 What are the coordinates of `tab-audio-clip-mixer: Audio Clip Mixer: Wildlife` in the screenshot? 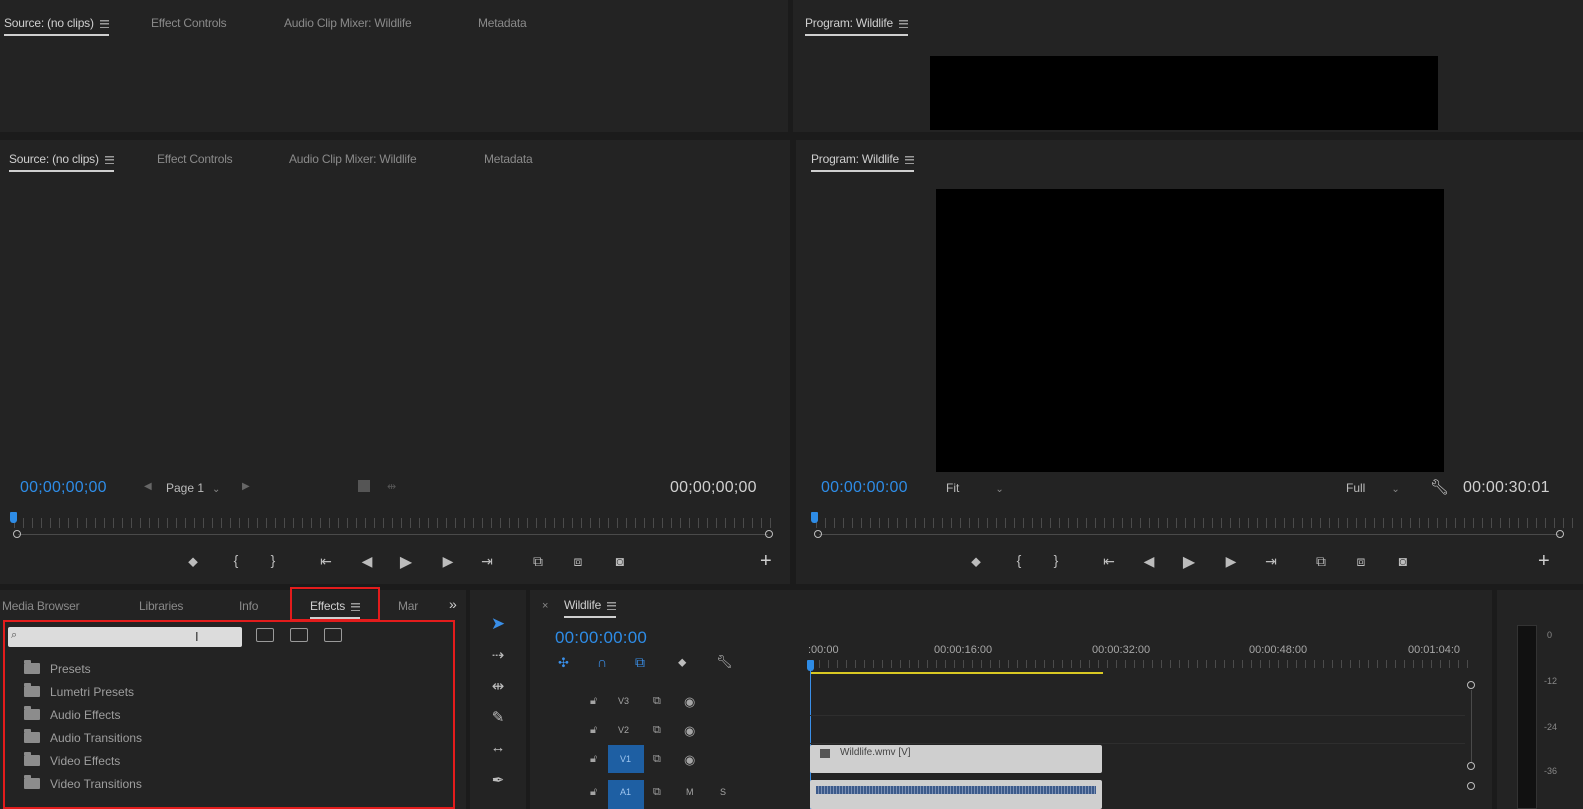 It's located at (353, 159).